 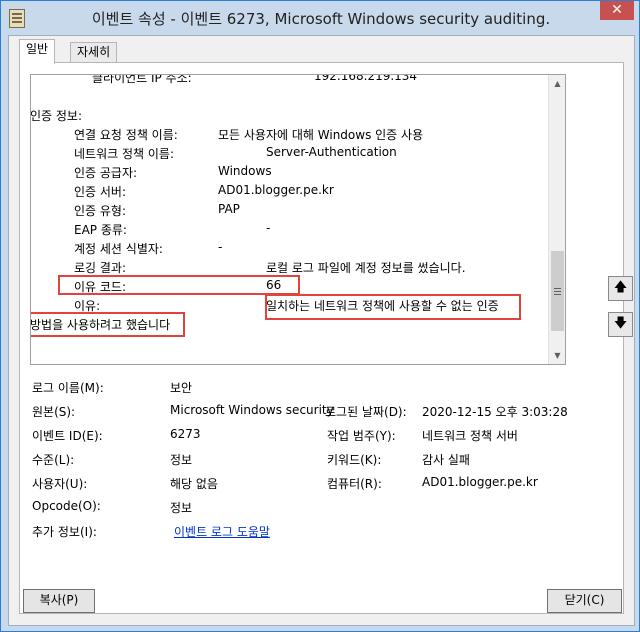 What do you see at coordinates (181, 508) in the screenshot?
I see `opcode-value: 정보` at bounding box center [181, 508].